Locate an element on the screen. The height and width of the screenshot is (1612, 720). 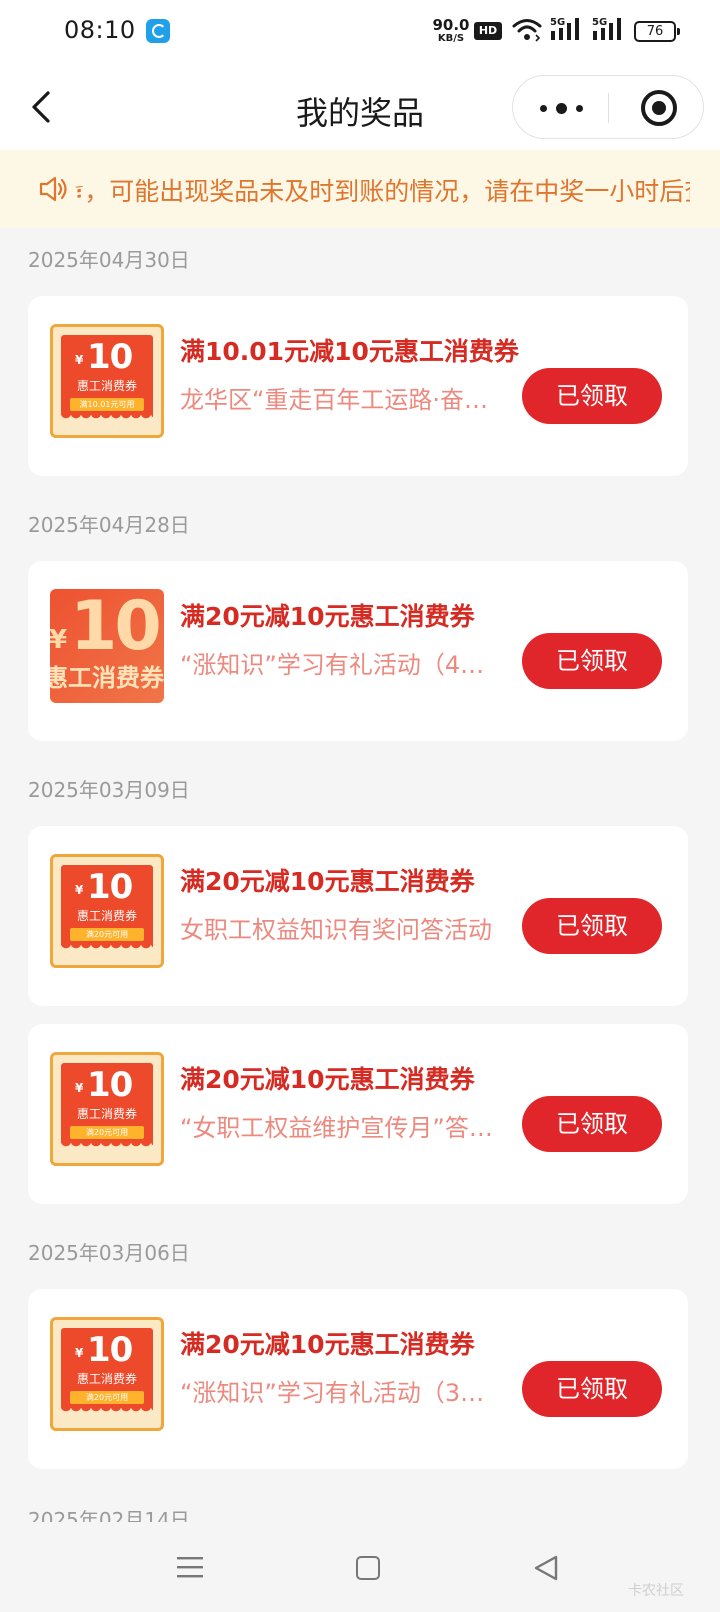
nav-bar: 我的奖品 is located at coordinates (360, 107).